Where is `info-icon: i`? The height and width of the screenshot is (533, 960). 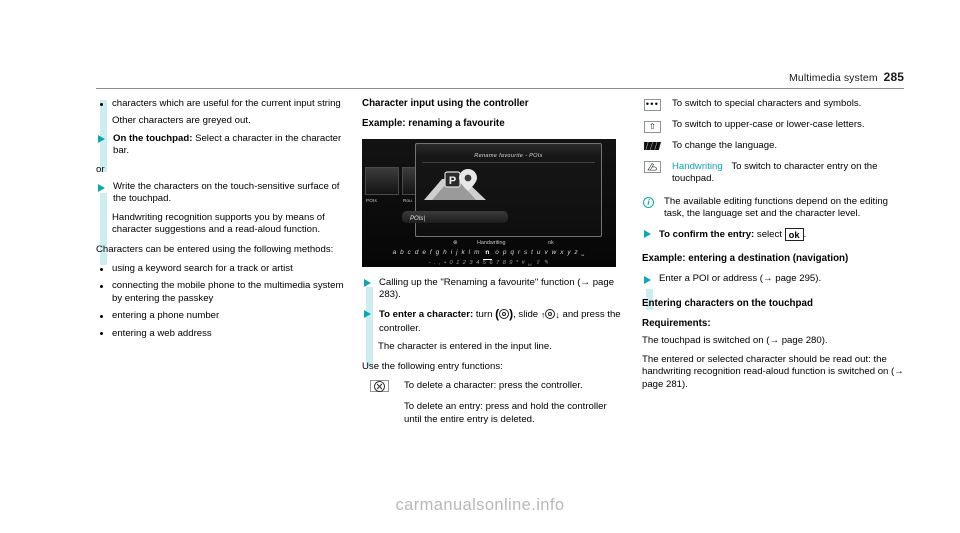
info-icon: i is located at coordinates (648, 202).